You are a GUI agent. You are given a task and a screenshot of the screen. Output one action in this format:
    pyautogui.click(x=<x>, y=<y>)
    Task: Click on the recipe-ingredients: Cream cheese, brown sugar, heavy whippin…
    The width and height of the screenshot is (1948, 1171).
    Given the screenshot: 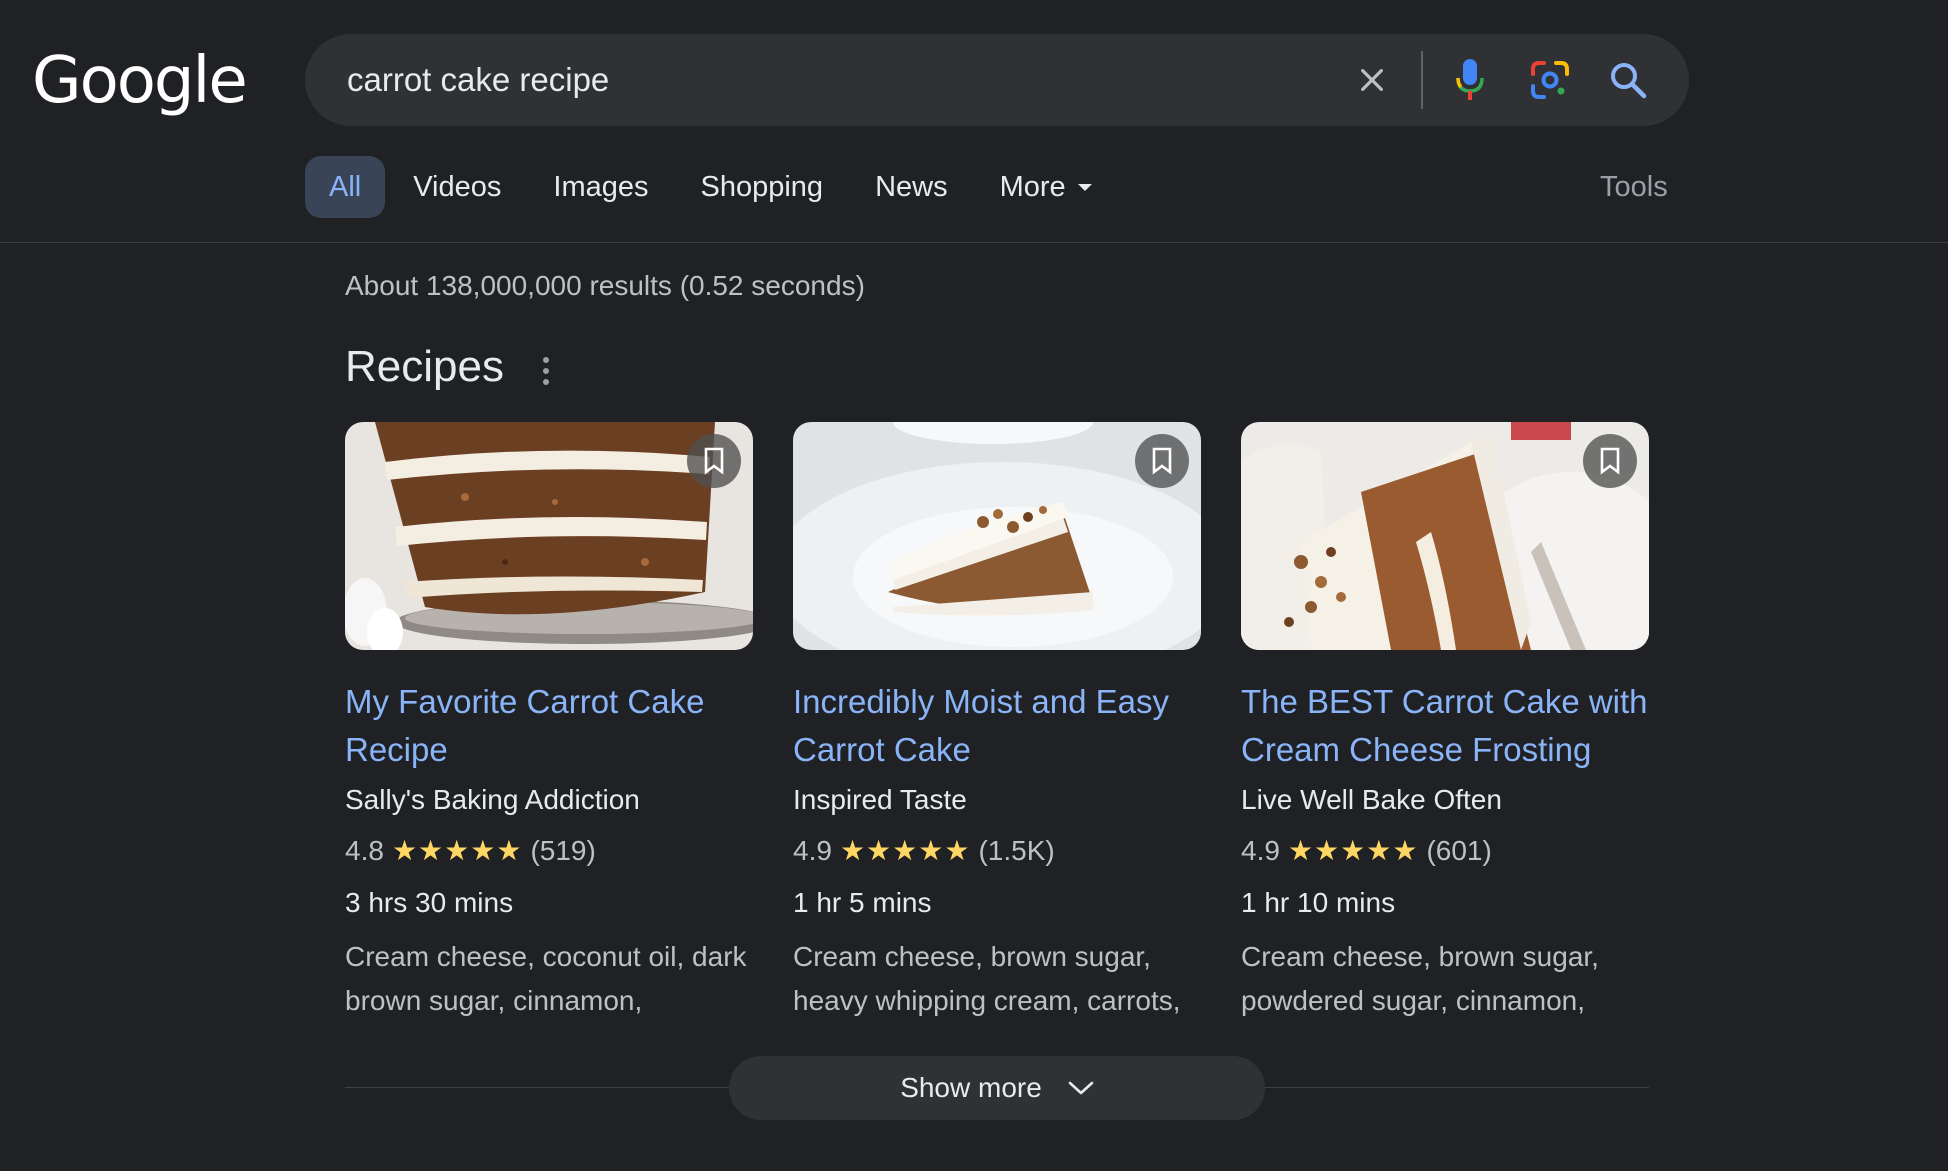 What is the action you would take?
    pyautogui.click(x=987, y=978)
    